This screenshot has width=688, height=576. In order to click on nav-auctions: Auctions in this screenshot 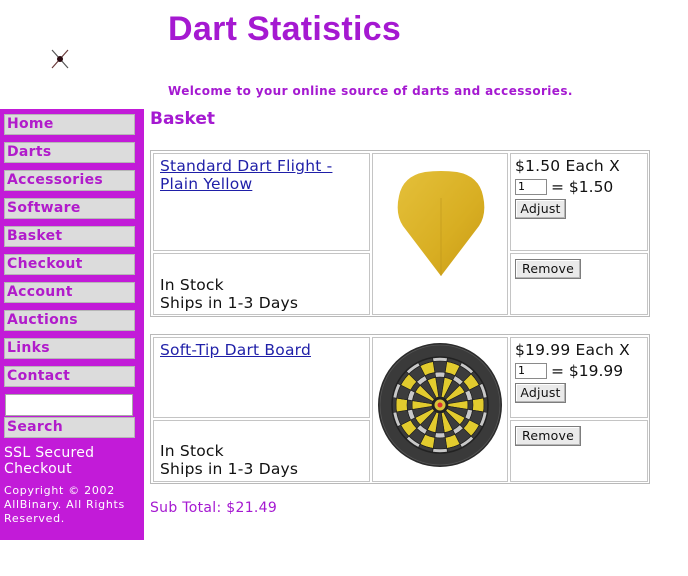, I will do `click(69, 320)`.